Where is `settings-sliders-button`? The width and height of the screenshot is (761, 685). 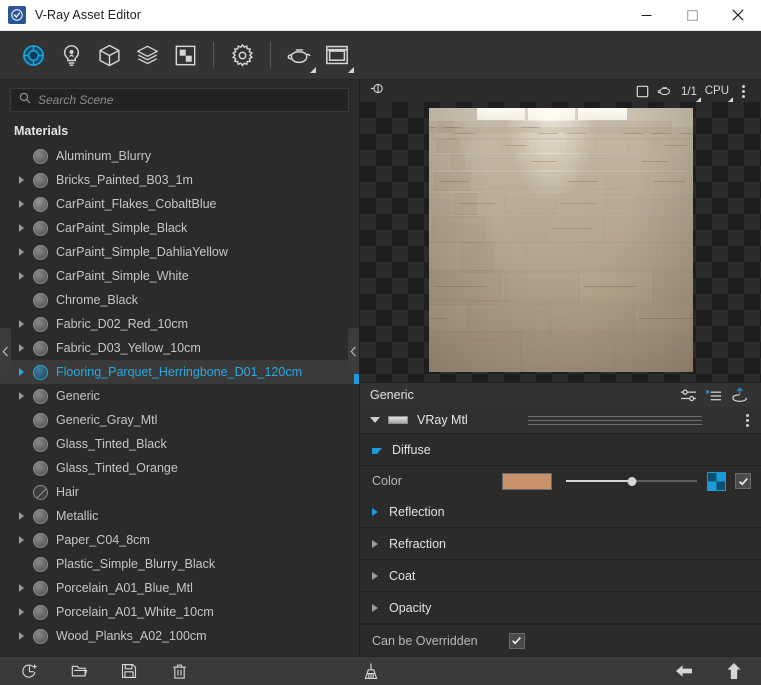
settings-sliders-button is located at coordinates (688, 395).